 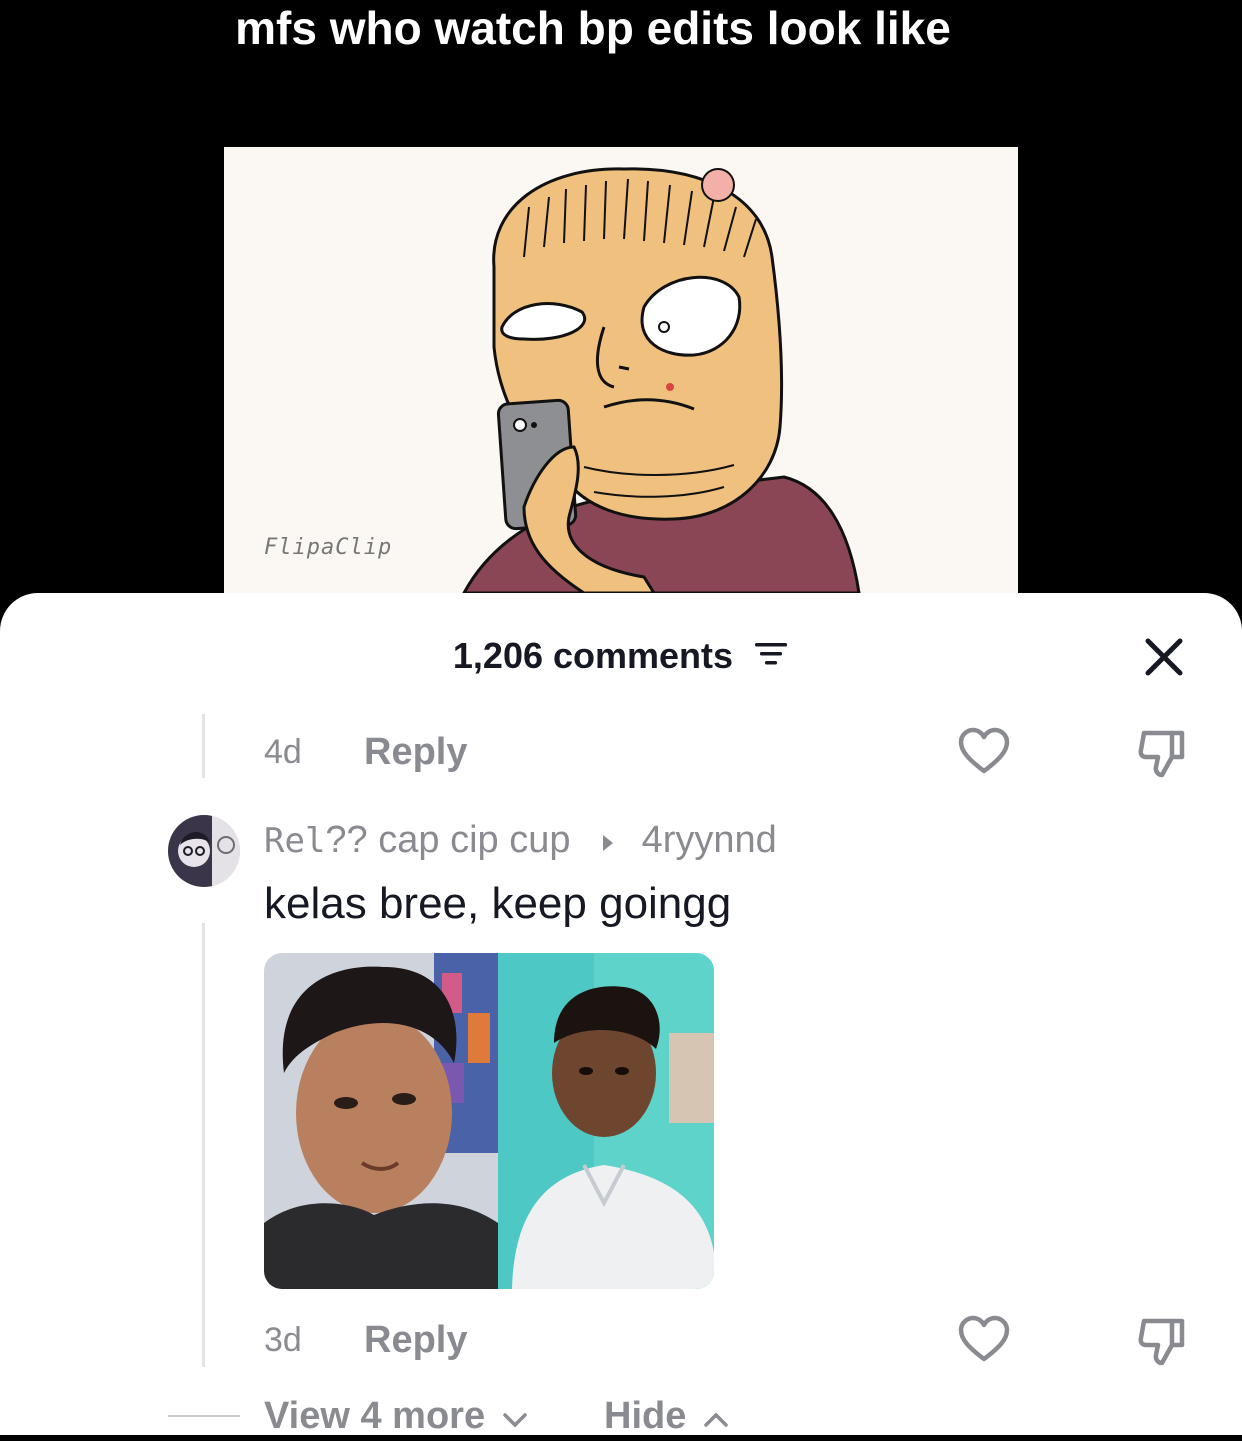 What do you see at coordinates (417, 840) in the screenshot?
I see `author-name: Rel?? cap cip cup` at bounding box center [417, 840].